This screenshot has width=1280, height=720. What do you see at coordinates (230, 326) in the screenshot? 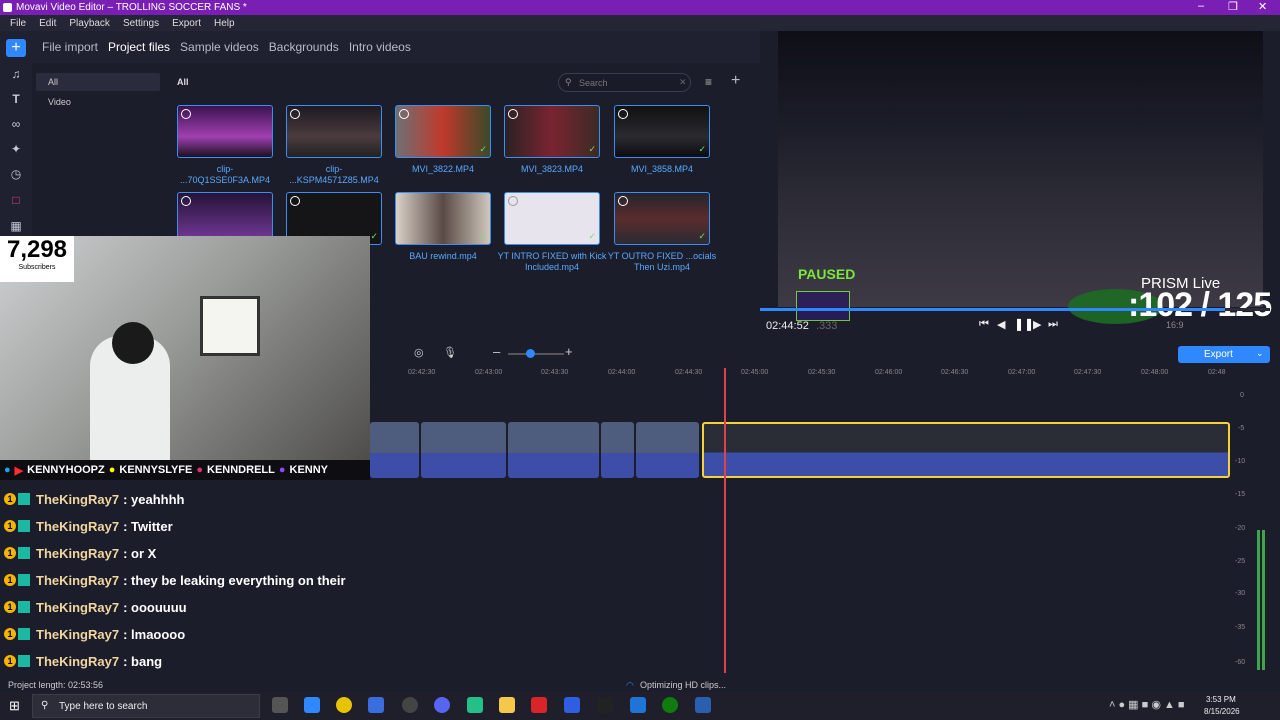
I see `window-shape` at bounding box center [230, 326].